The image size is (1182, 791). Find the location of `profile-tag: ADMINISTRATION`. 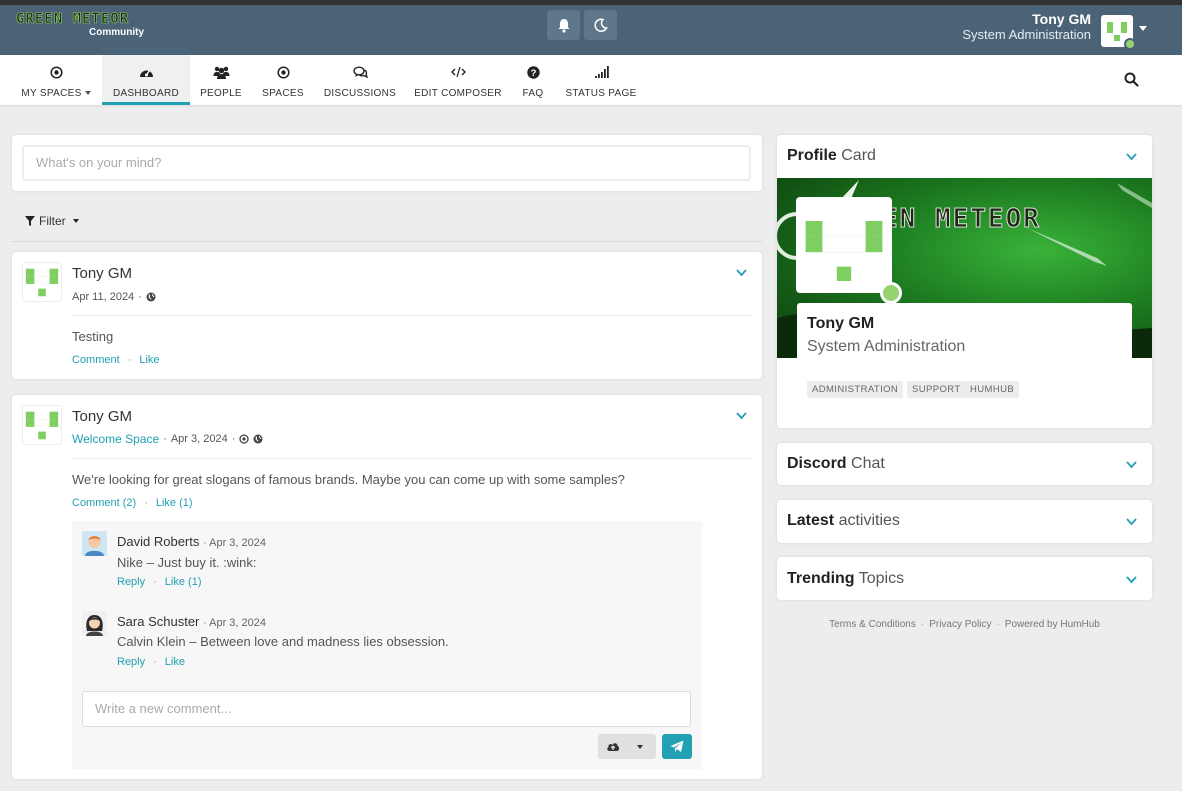

profile-tag: ADMINISTRATION is located at coordinates (855, 389).